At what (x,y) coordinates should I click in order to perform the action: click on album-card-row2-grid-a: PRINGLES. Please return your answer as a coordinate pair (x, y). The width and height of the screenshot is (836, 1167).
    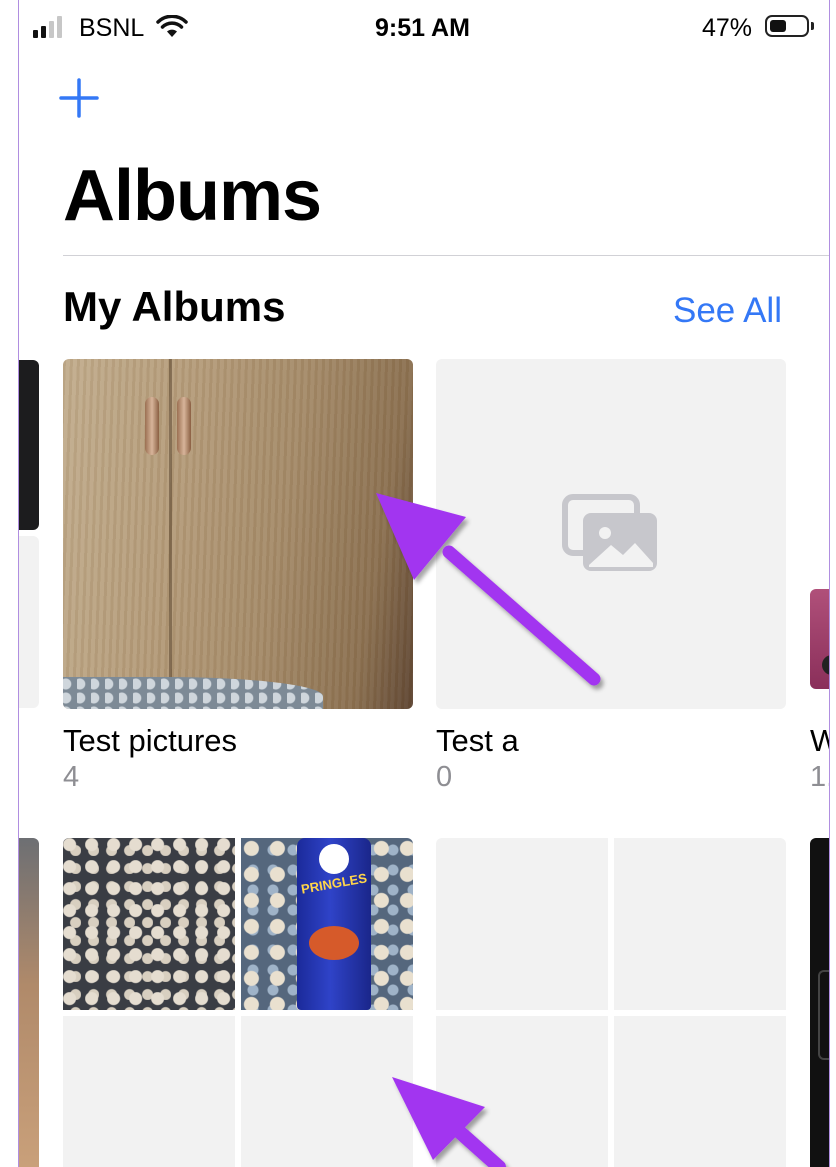
    Looking at the image, I should click on (238, 1002).